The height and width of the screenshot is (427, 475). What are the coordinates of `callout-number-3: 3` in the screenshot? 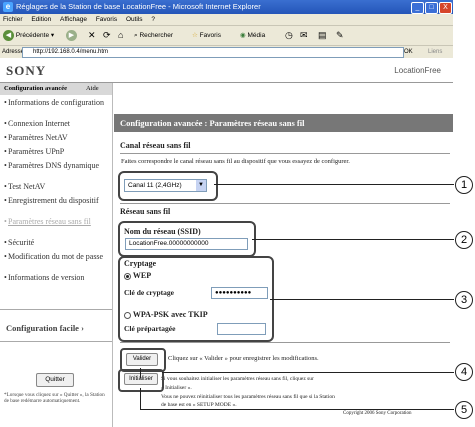 It's located at (464, 300).